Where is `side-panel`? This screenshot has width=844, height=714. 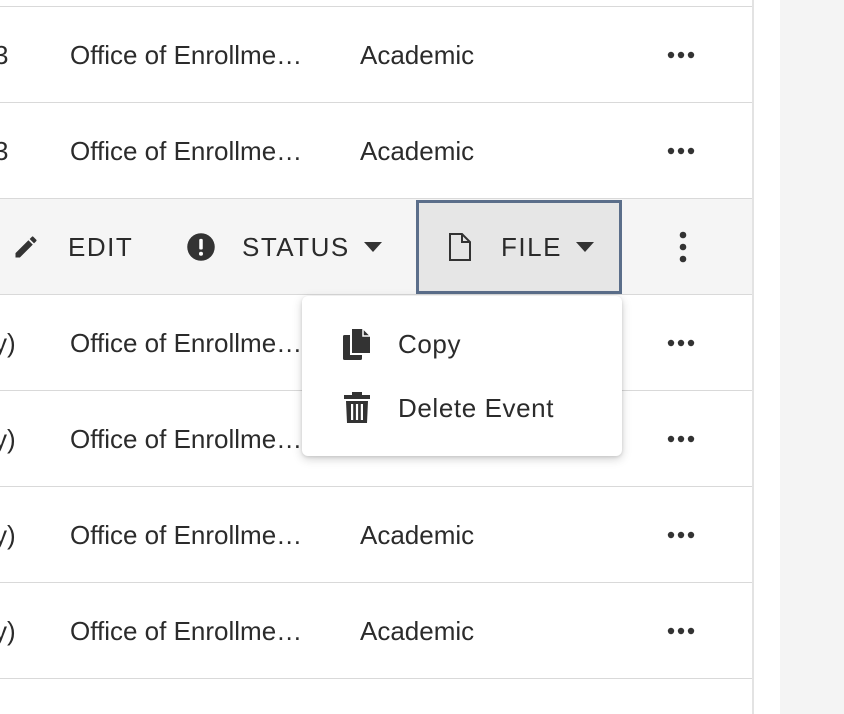 side-panel is located at coordinates (812, 357).